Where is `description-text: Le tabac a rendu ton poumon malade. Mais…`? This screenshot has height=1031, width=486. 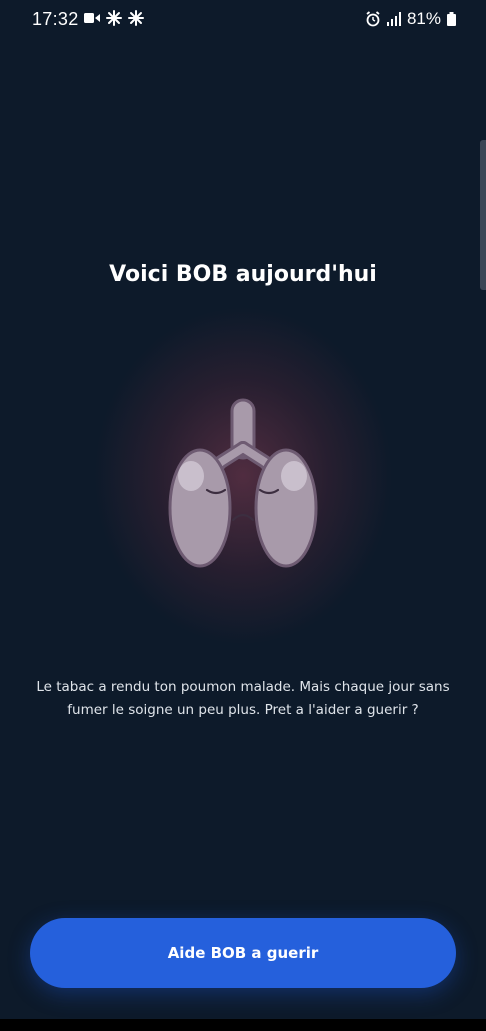
description-text: Le tabac a rendu ton poumon malade. Mais… is located at coordinates (243, 698).